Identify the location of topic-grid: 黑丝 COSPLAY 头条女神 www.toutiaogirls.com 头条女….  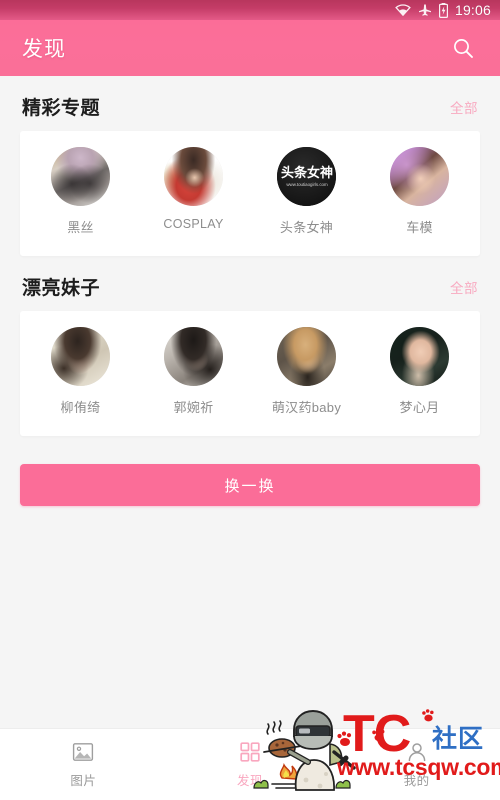
(250, 191).